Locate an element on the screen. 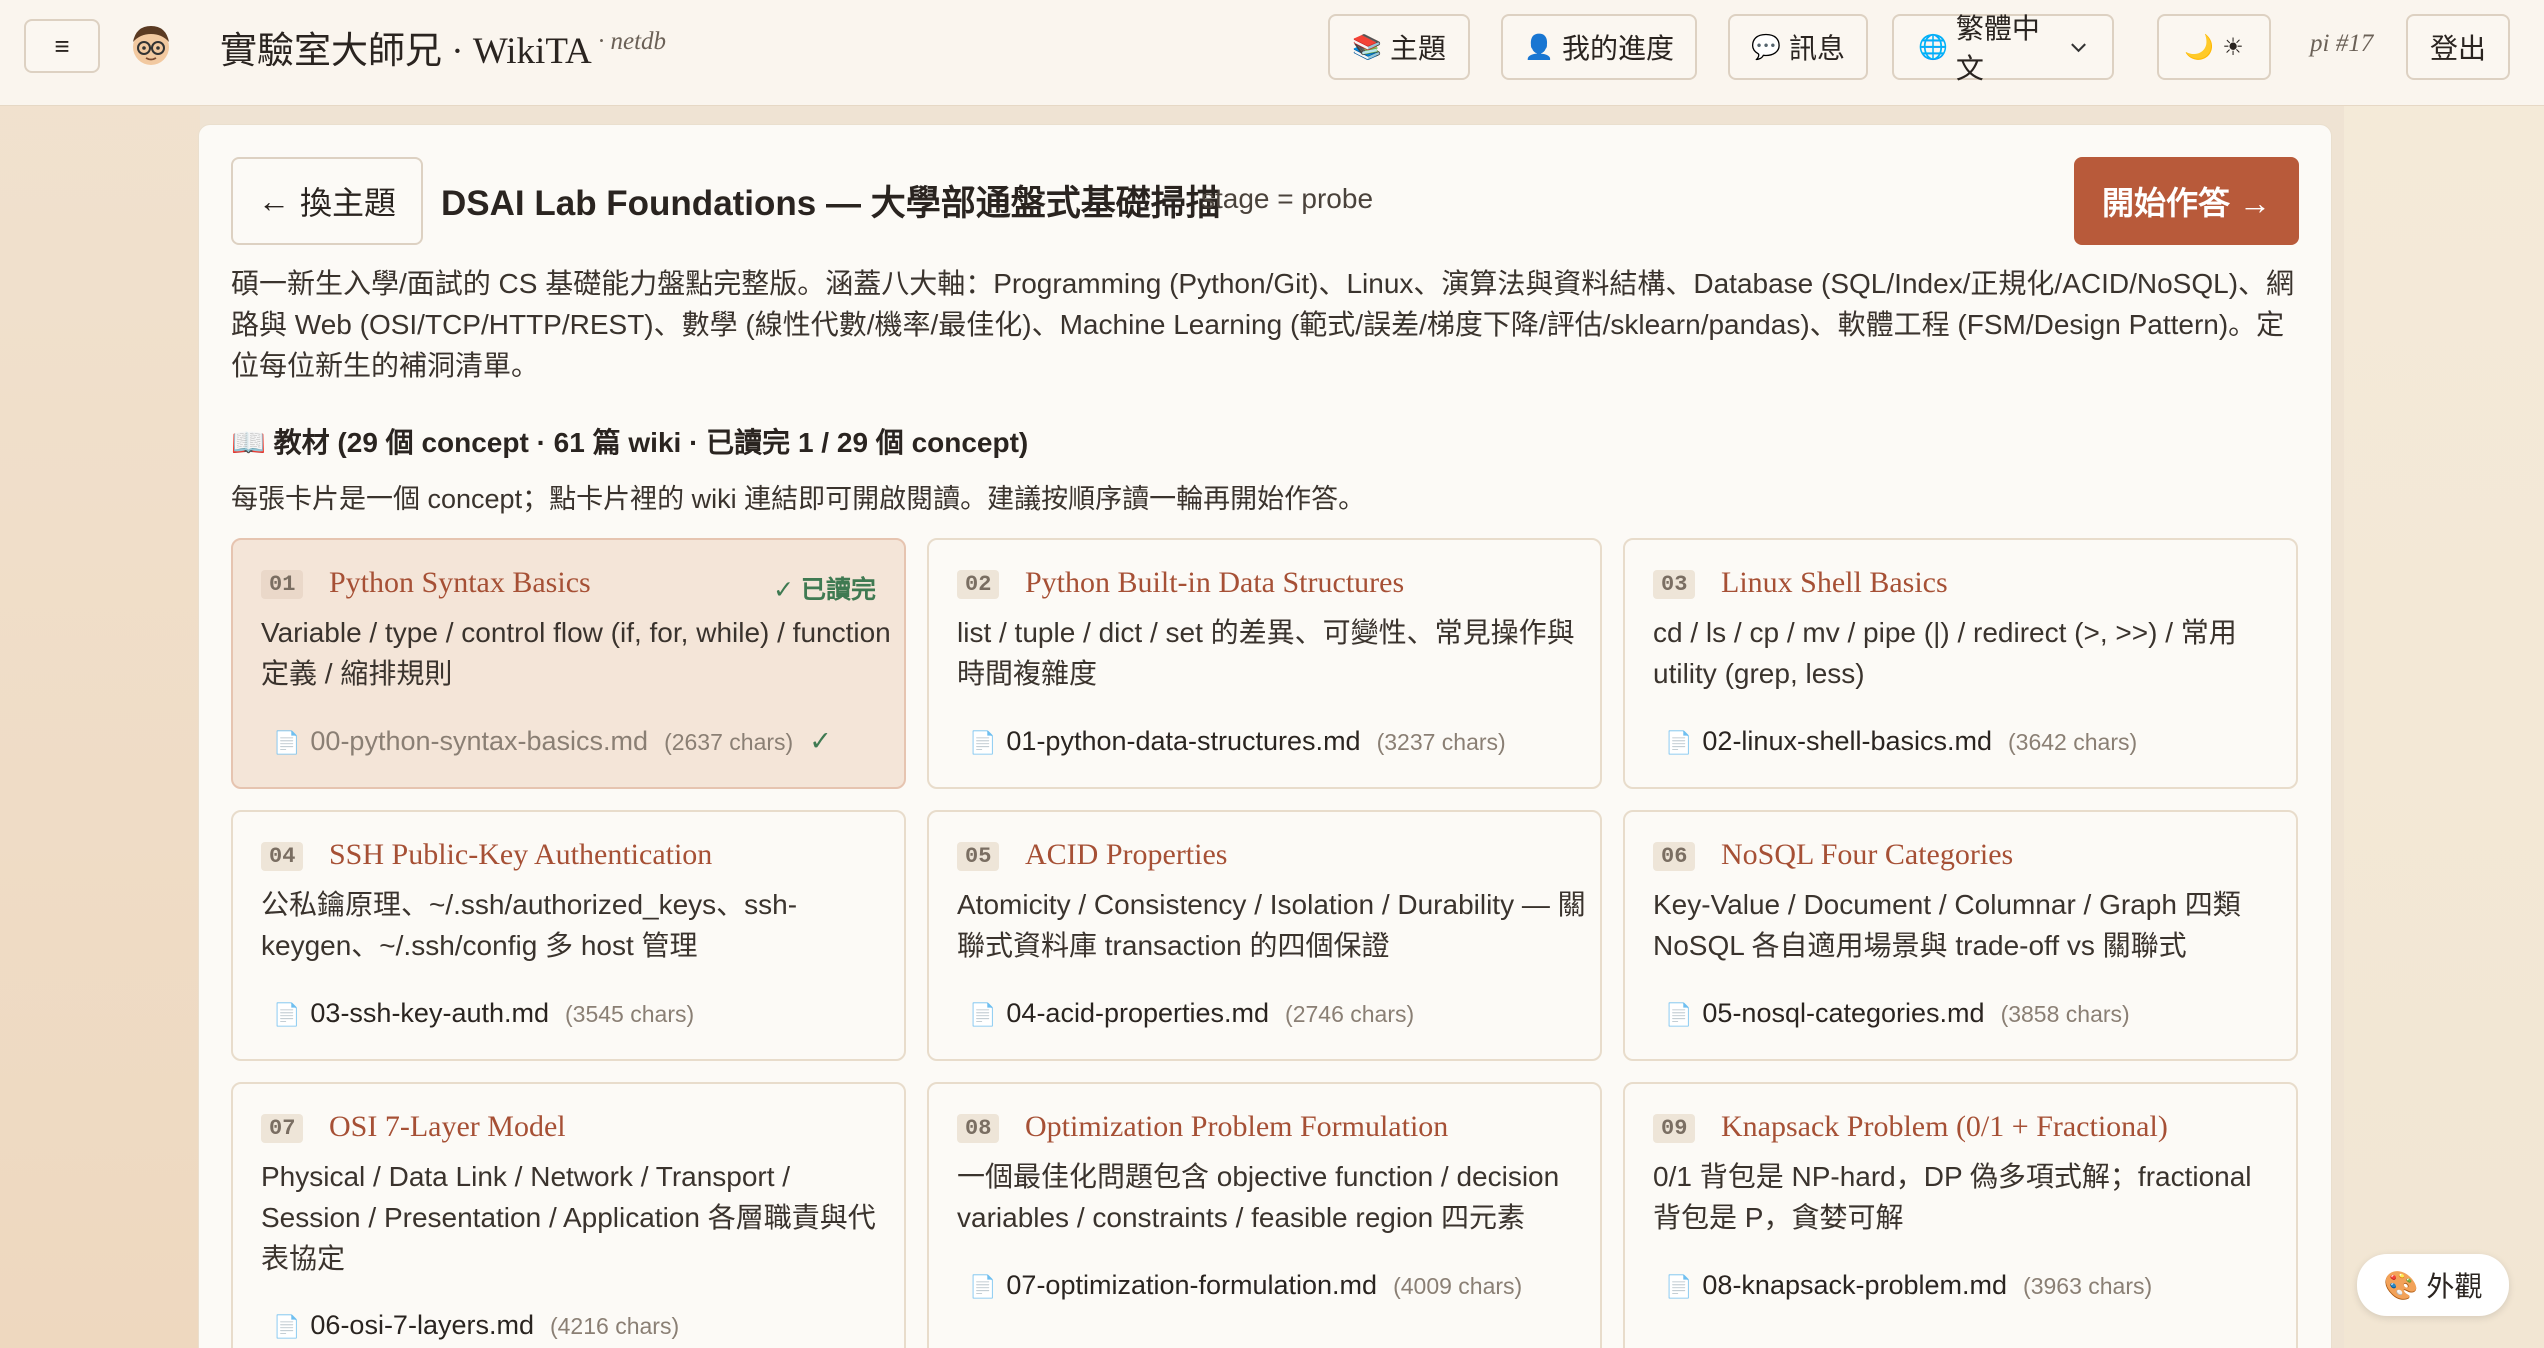  wiki-char-count: (4216 chars) is located at coordinates (614, 1326).